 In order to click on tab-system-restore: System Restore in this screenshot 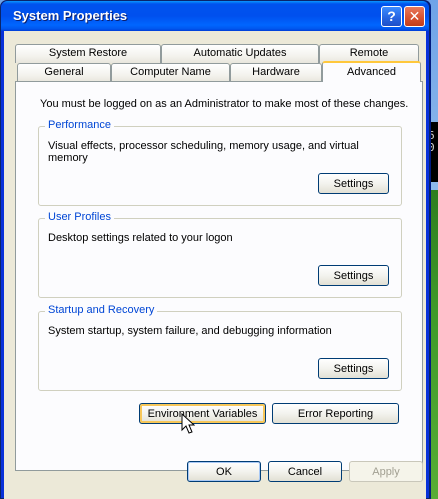, I will do `click(88, 53)`.